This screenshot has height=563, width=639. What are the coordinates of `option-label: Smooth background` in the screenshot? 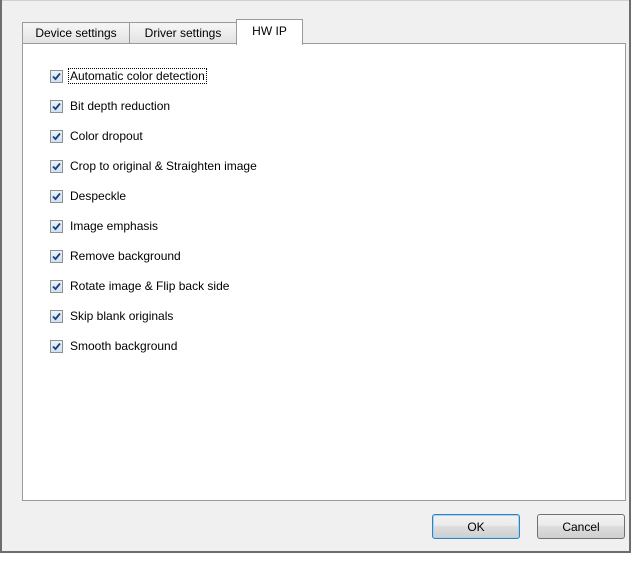 It's located at (124, 346).